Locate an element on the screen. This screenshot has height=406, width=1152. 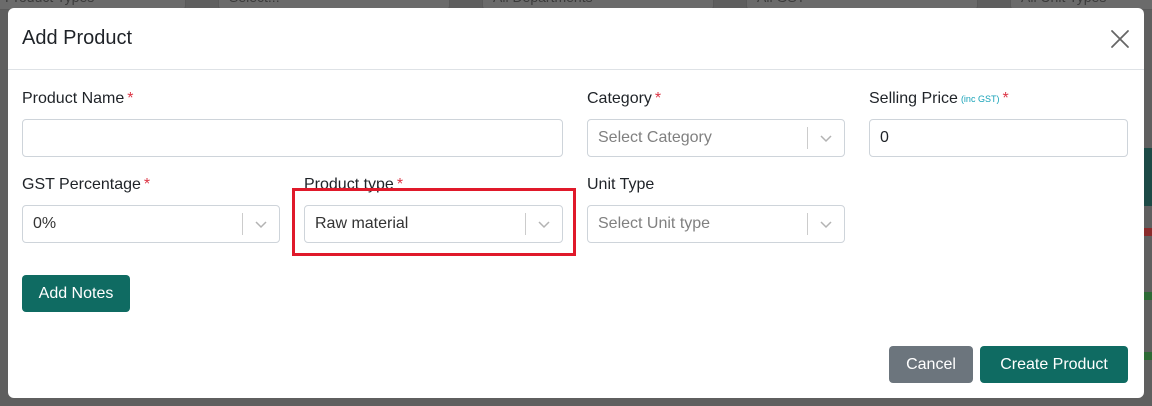
selling-price-input is located at coordinates (998, 138).